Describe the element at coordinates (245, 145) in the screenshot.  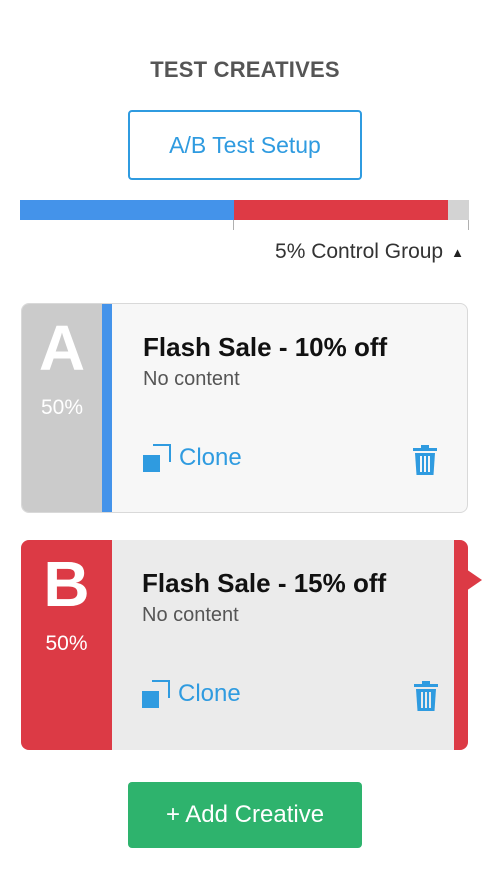
I see `ab-test-setup-button: A/B Test Setup` at that location.